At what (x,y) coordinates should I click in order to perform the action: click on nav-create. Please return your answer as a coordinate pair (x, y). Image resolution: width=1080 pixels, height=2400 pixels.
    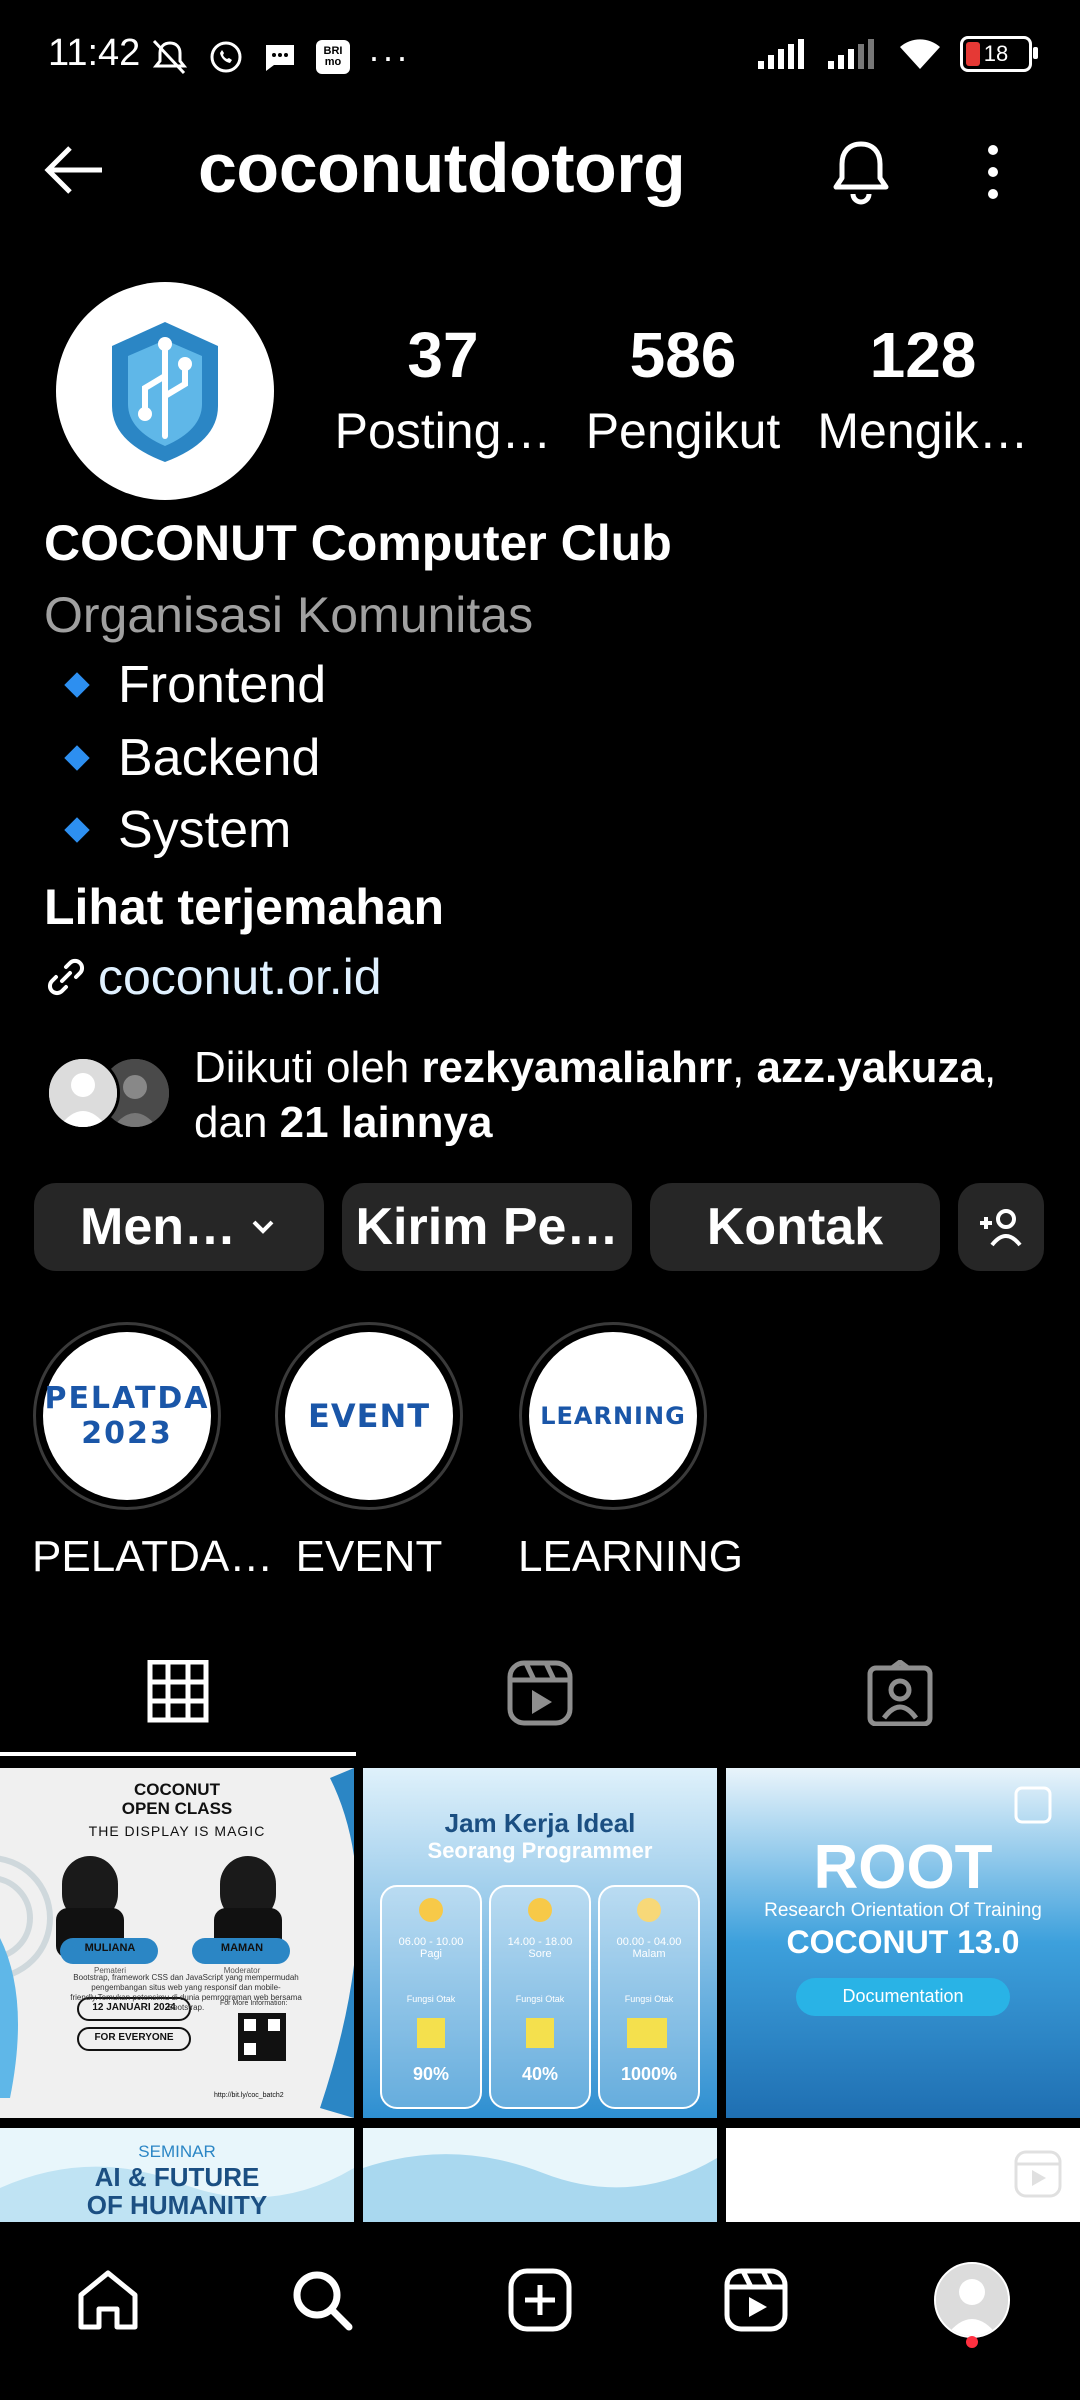
    Looking at the image, I should click on (540, 2300).